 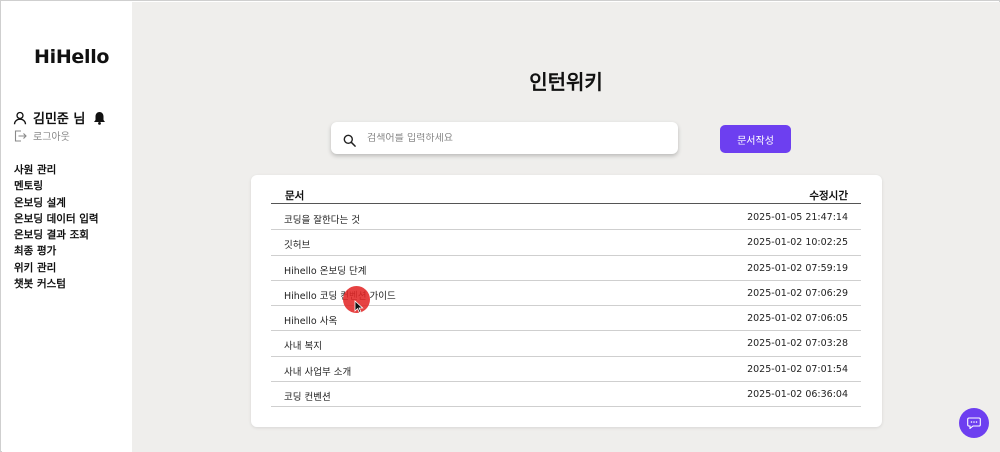 What do you see at coordinates (325, 270) in the screenshot?
I see `document-title: Hihello 온보딩 단계` at bounding box center [325, 270].